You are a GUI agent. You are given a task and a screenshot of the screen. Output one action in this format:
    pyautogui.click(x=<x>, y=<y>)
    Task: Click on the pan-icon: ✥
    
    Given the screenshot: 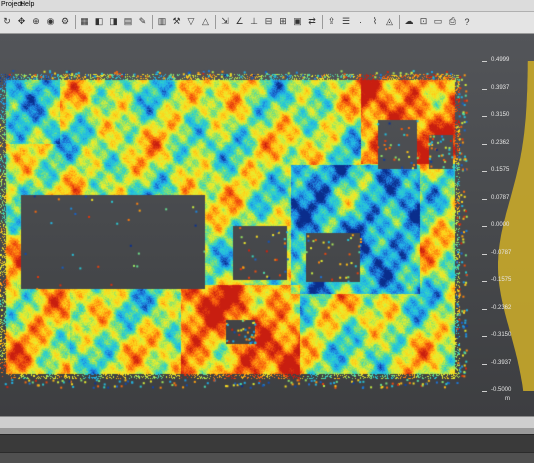 What is the action you would take?
    pyautogui.click(x=22, y=21)
    